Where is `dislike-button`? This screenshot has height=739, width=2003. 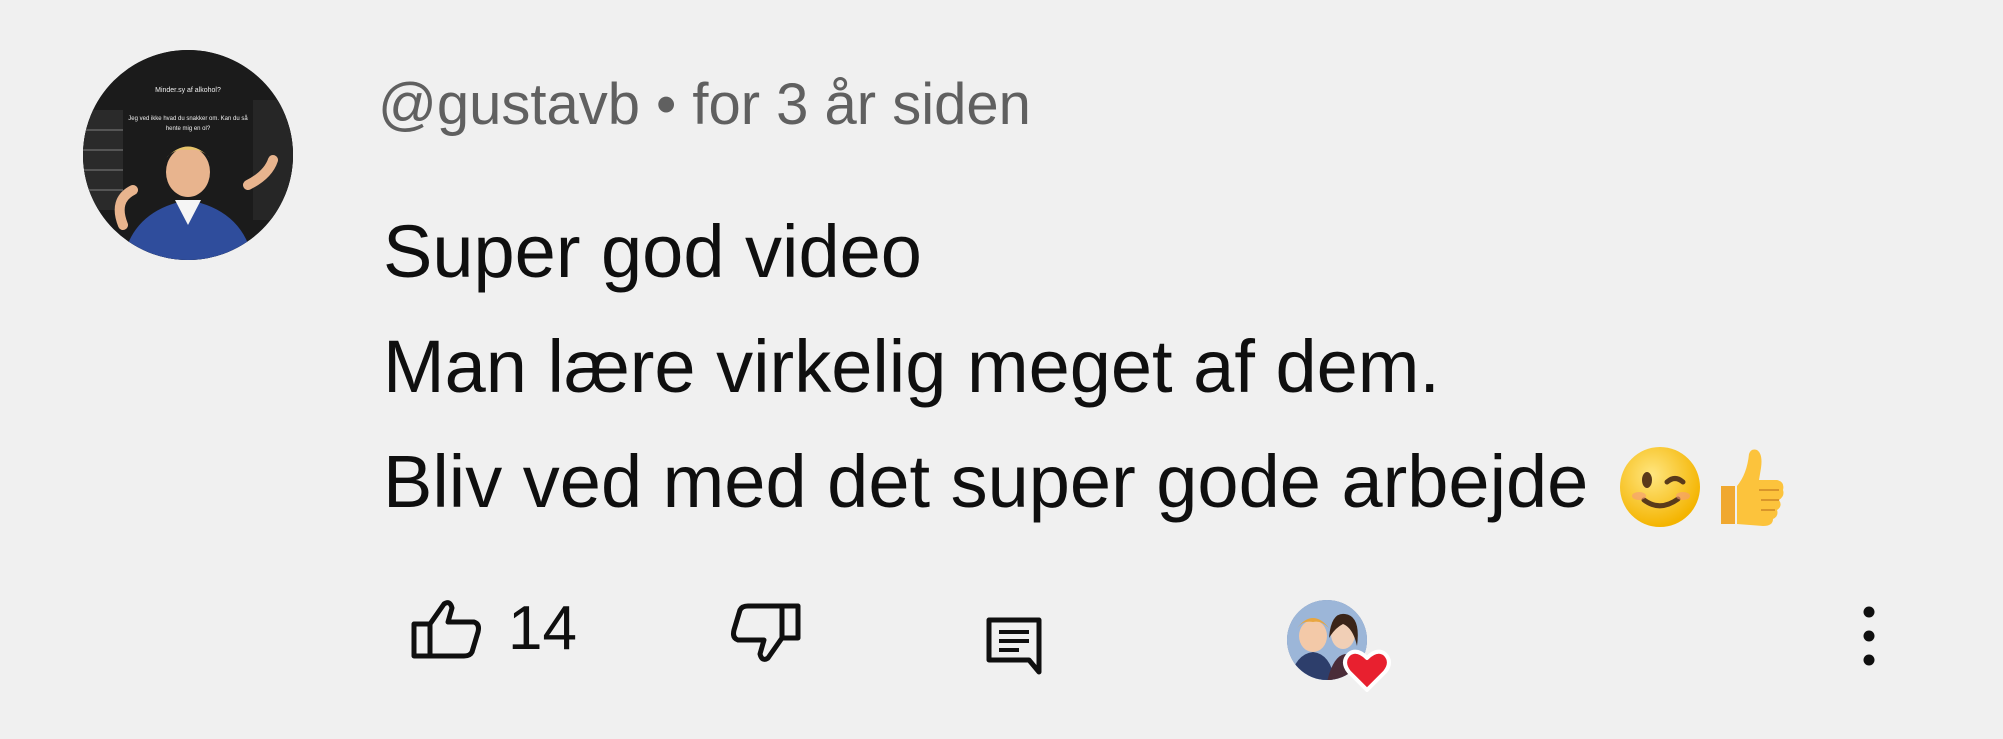
dislike-button is located at coordinates (765, 633).